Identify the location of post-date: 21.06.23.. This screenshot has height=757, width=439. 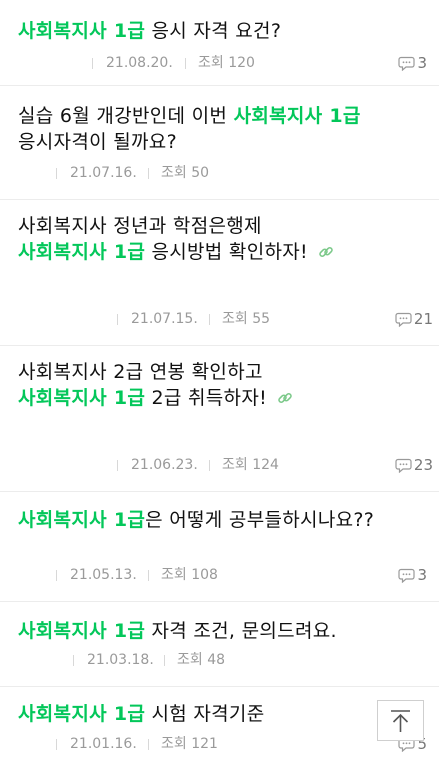
(164, 465).